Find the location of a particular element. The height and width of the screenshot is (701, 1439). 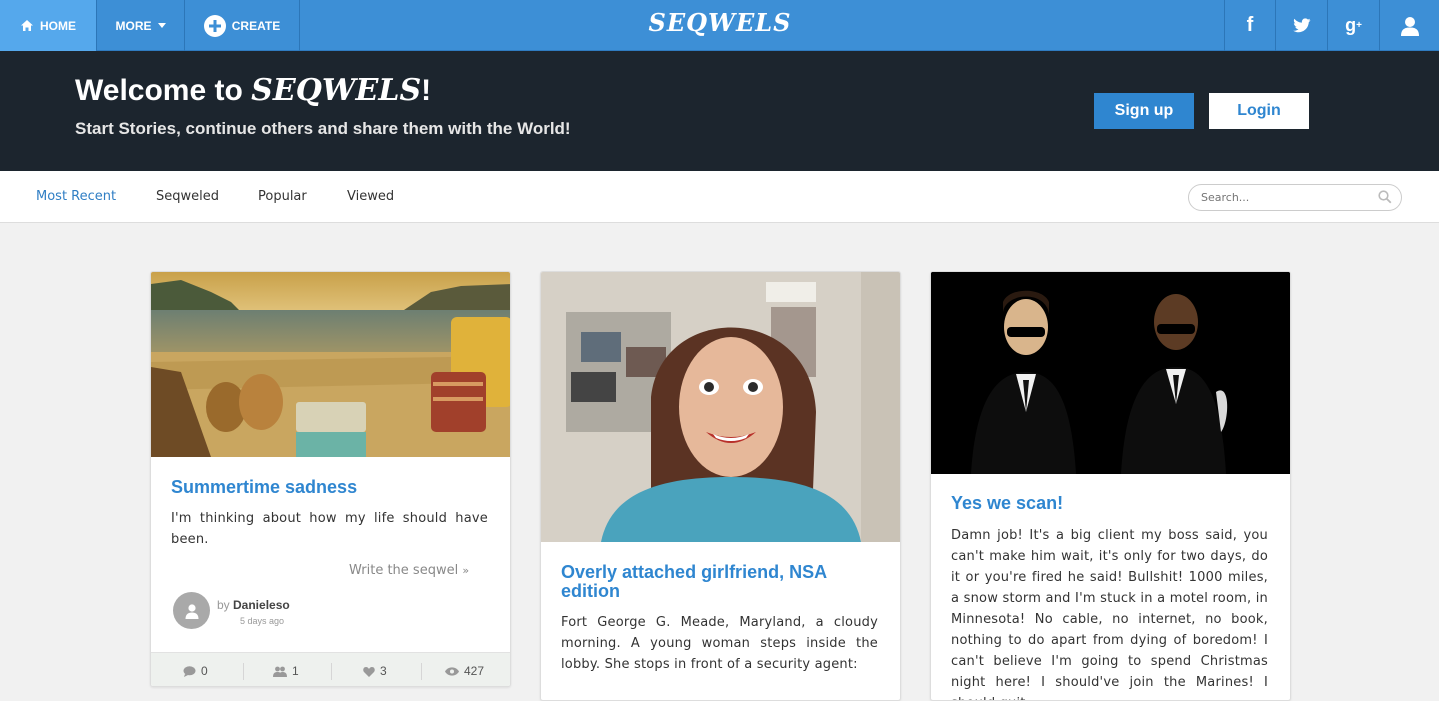

views-value: 427 is located at coordinates (474, 671).